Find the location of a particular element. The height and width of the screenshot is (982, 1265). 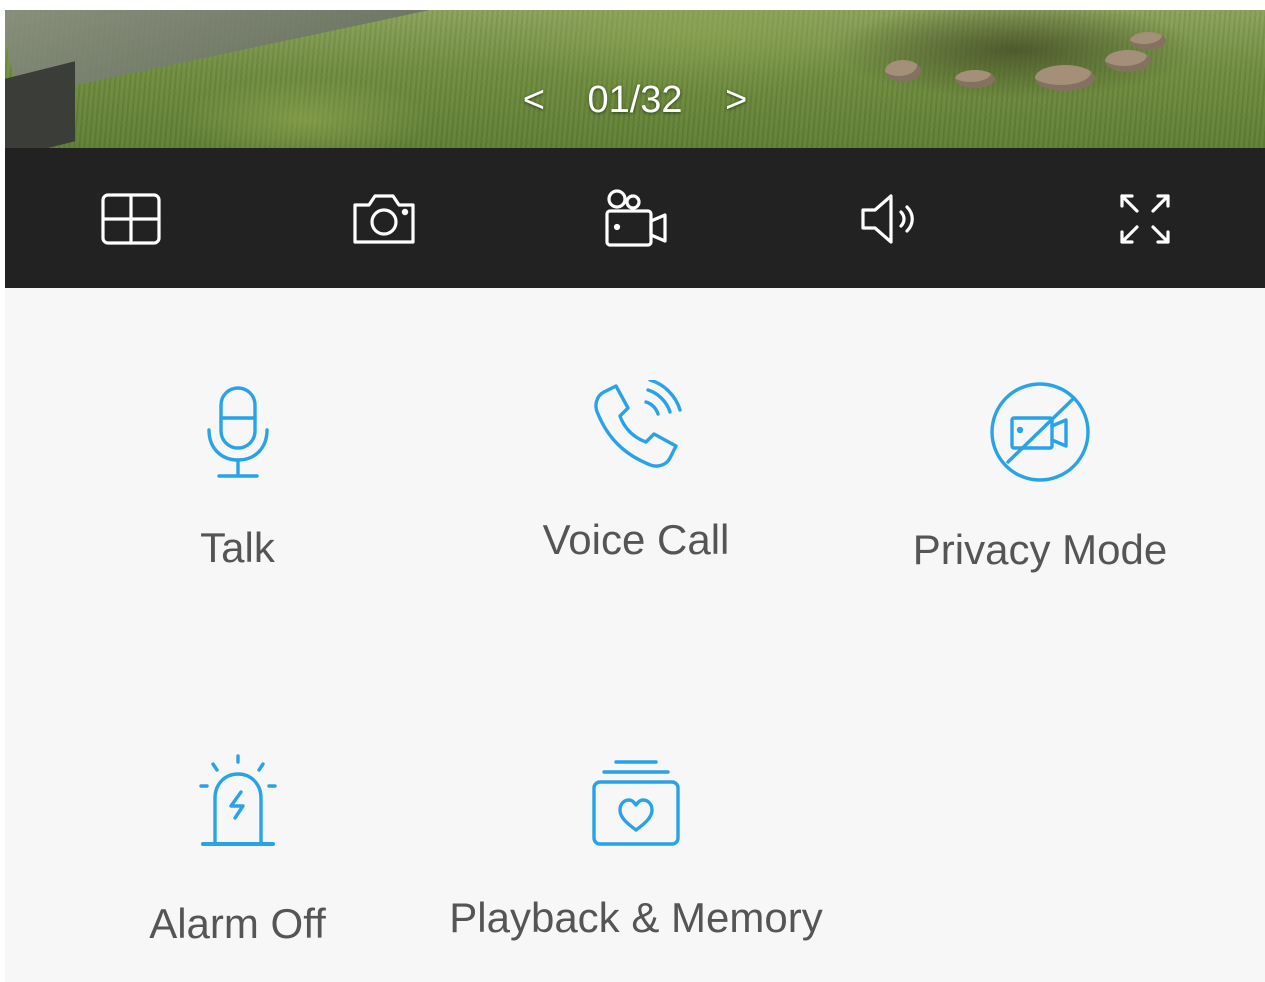

camera-pager: < 01/32 > is located at coordinates (635, 100).